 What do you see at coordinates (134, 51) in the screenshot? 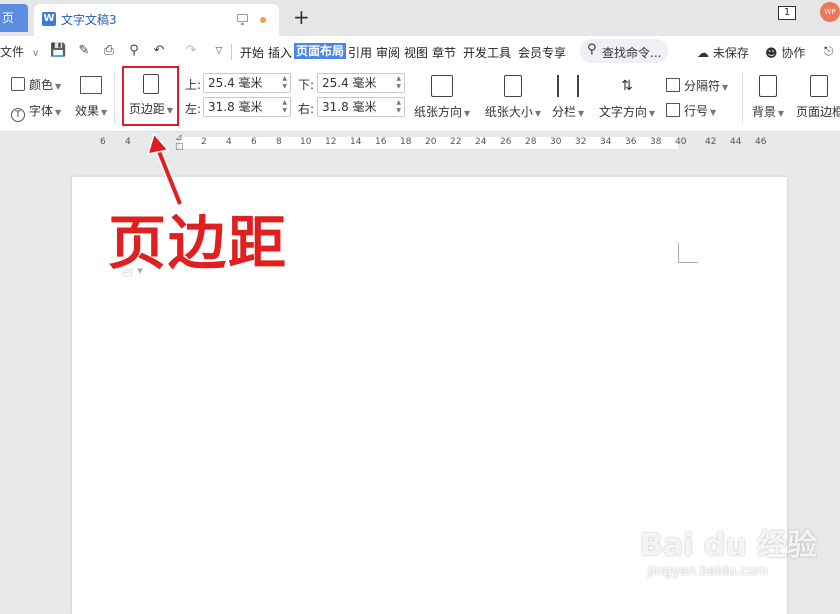
I see `print-preview-icon: ⚲` at bounding box center [134, 51].